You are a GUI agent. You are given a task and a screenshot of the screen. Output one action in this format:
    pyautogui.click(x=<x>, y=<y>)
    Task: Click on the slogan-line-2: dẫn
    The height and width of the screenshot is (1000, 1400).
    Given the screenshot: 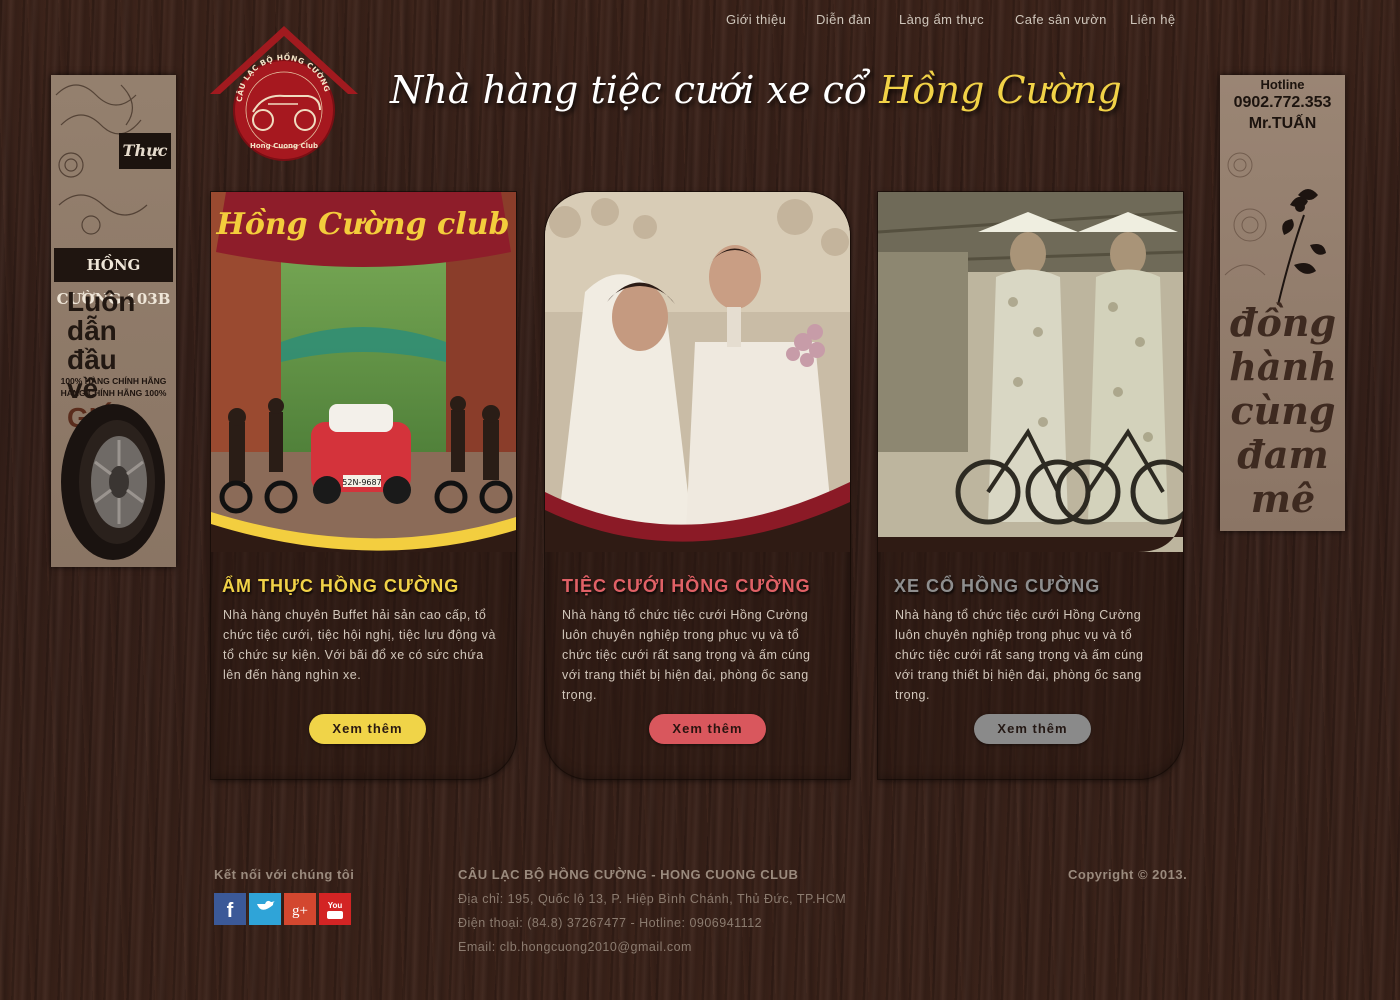 What is the action you would take?
    pyautogui.click(x=92, y=330)
    